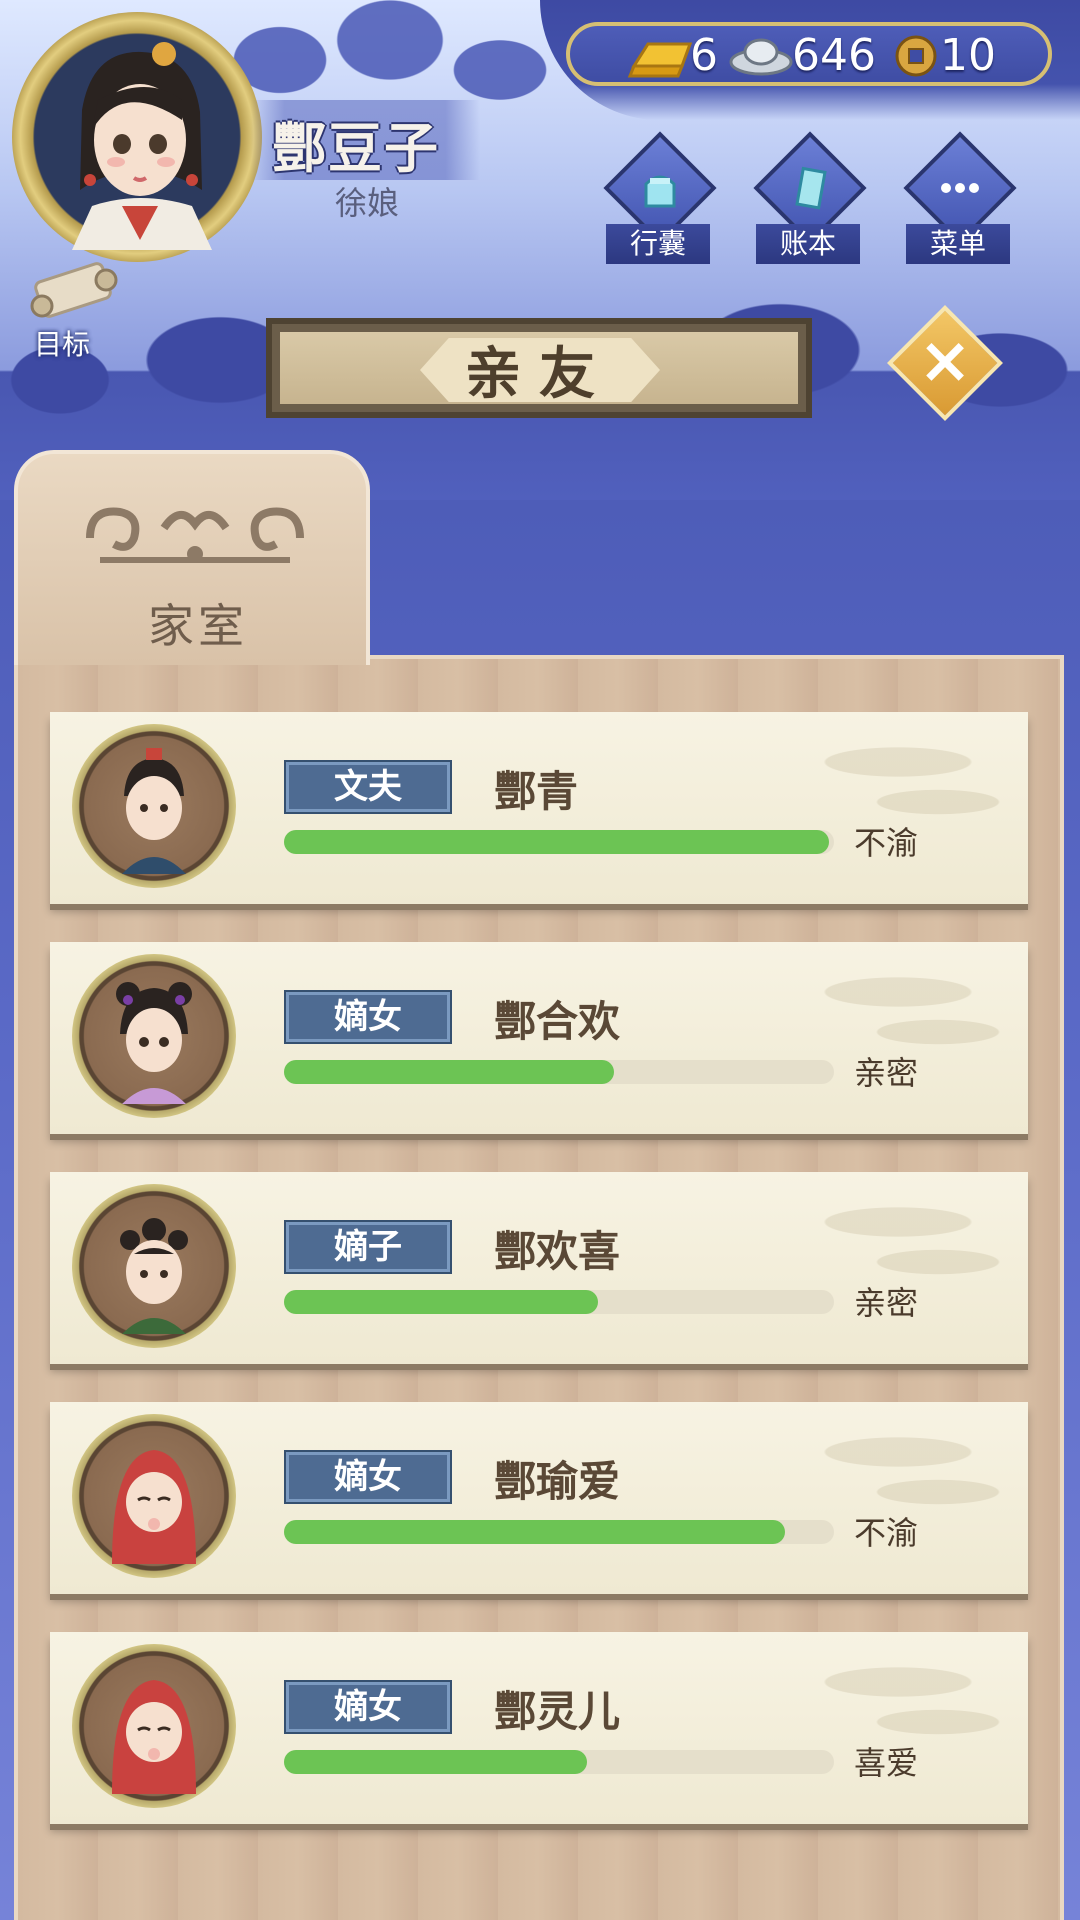 This screenshot has width=1080, height=1920. Describe the element at coordinates (368, 787) in the screenshot. I see `relative-role-badge: 文夫` at that location.